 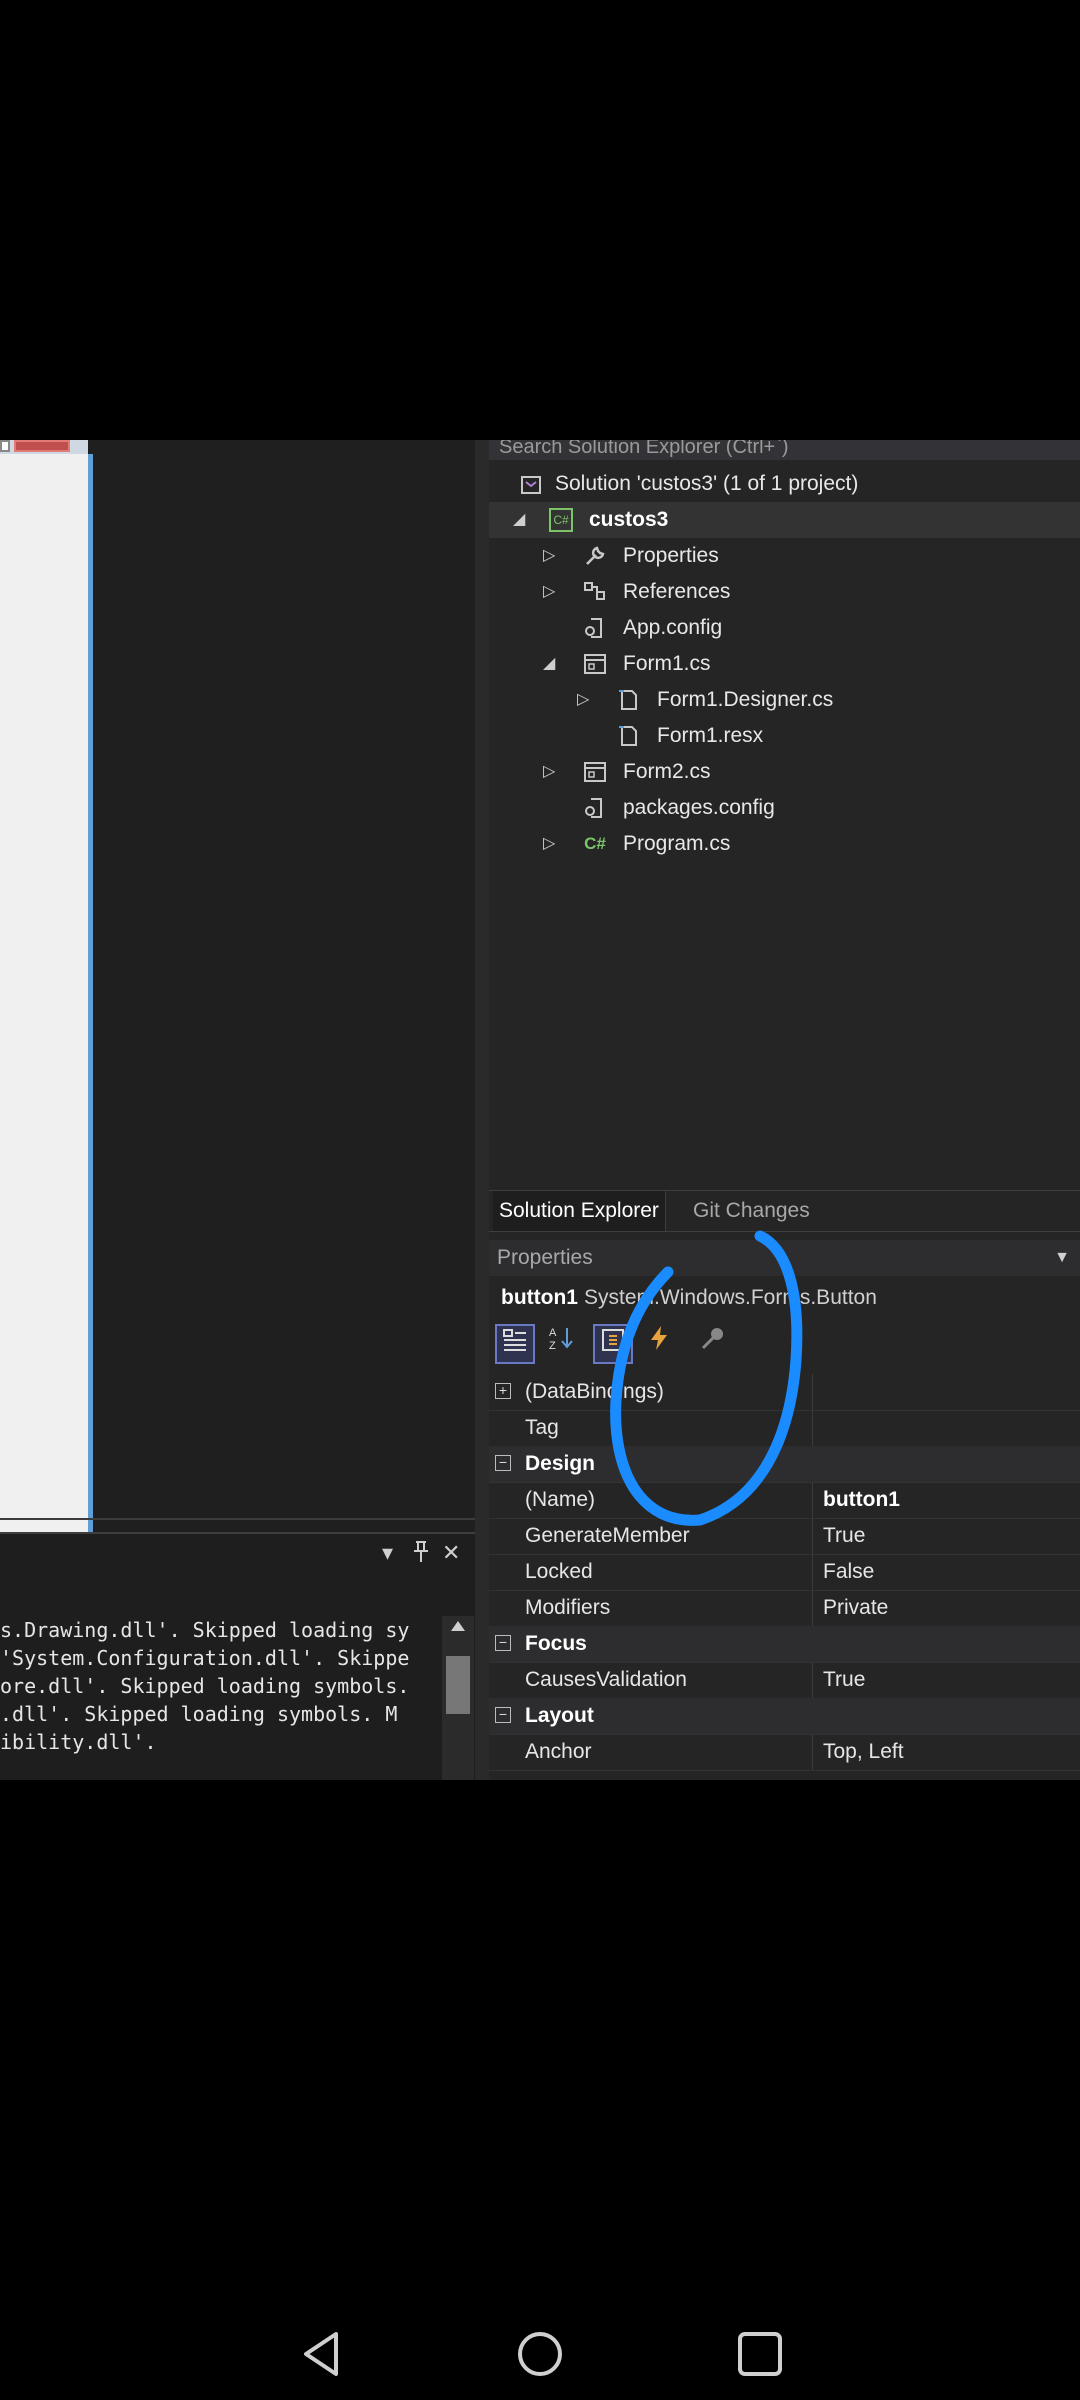 I want to click on property-pages-icon, so click(x=713, y=1344).